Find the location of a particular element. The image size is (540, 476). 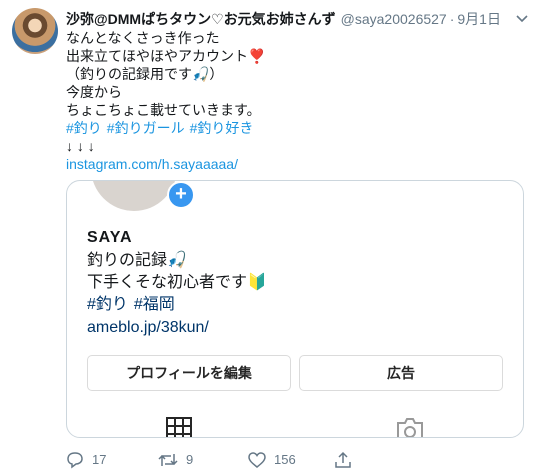

tweet-actions: 17 9 156 is located at coordinates (296, 459).